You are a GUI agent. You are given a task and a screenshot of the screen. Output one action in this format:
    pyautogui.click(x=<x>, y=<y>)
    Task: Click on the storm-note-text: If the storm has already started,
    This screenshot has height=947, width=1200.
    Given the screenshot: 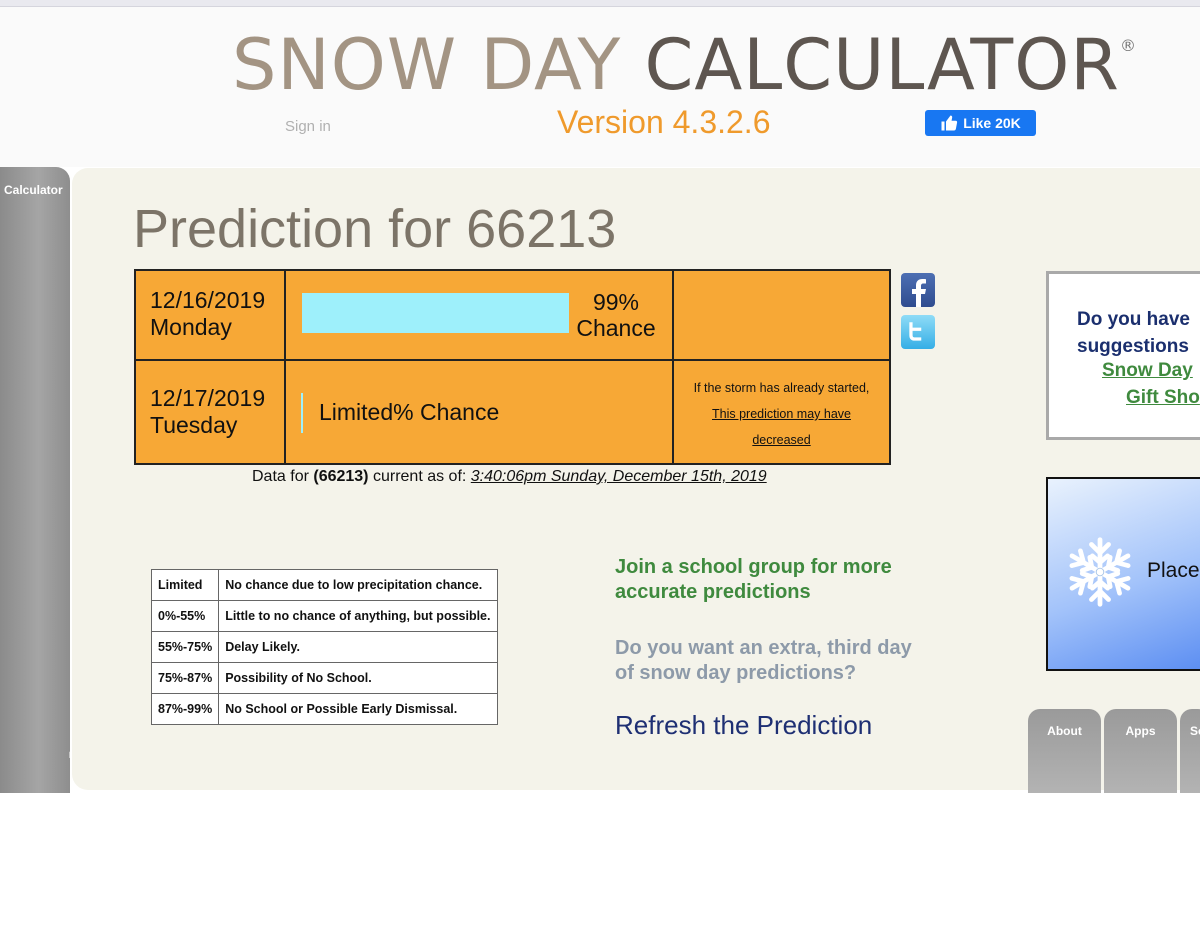 What is the action you would take?
    pyautogui.click(x=781, y=388)
    